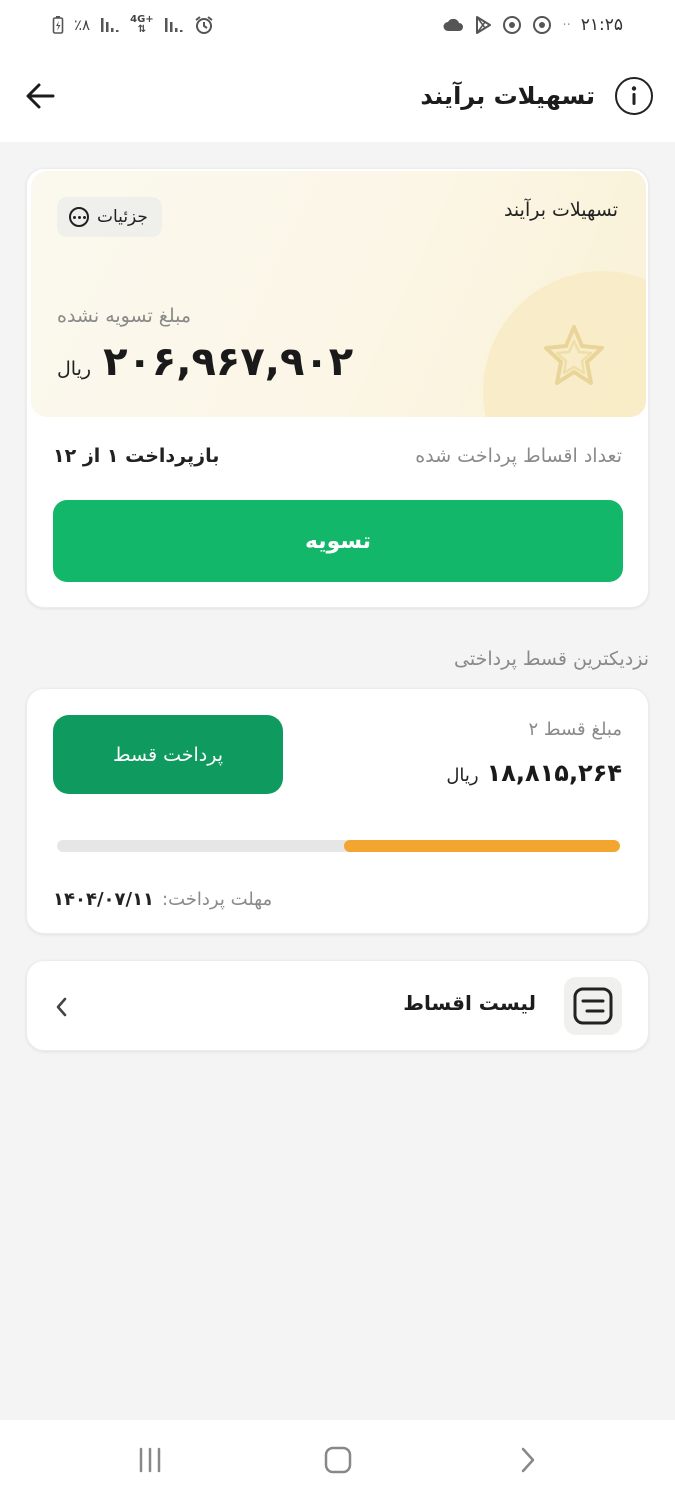 This screenshot has height=1500, width=675. I want to click on section-title: نزدیکترین قسط پرداختی, so click(551, 659).